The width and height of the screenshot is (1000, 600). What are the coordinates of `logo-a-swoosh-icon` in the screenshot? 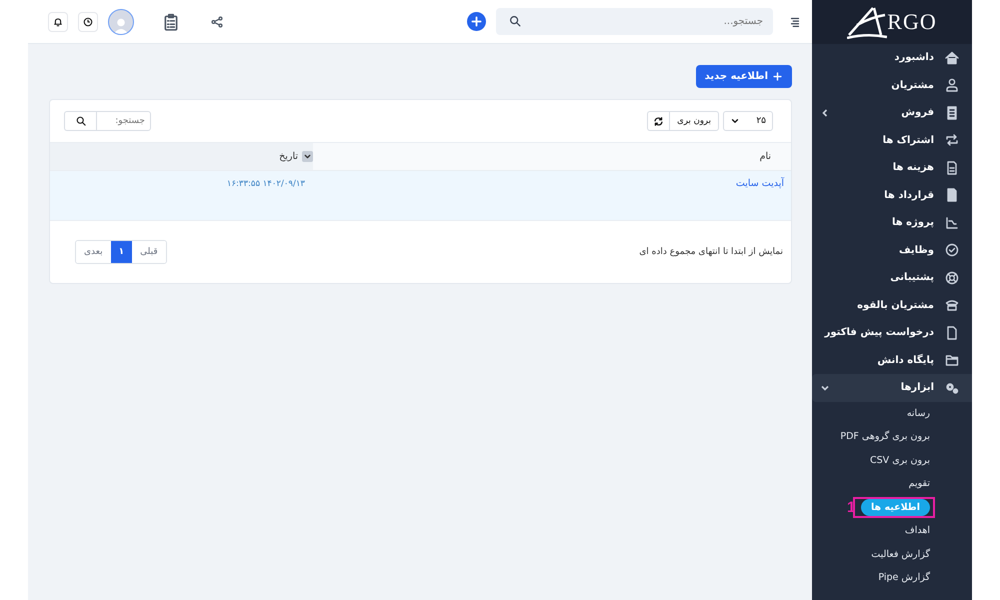 It's located at (867, 22).